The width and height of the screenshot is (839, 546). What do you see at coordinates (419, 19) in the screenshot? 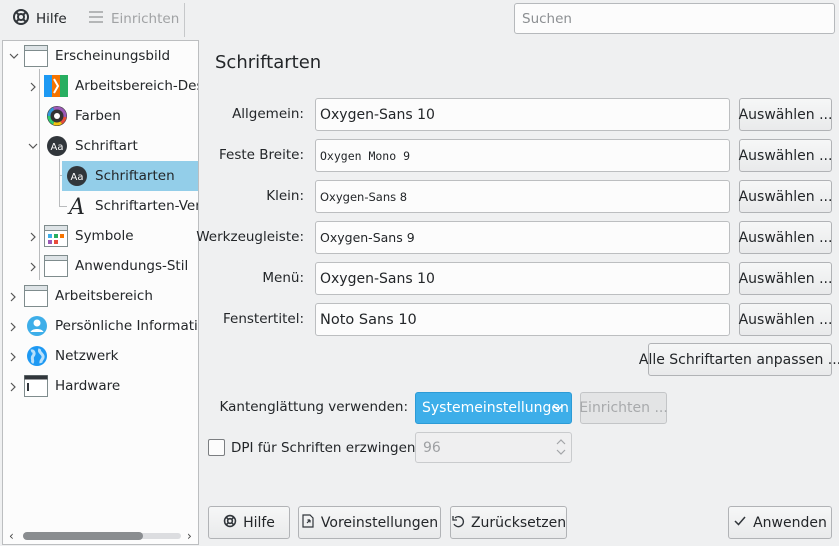
I see `toolbar: Hilfe Einrichten` at bounding box center [419, 19].